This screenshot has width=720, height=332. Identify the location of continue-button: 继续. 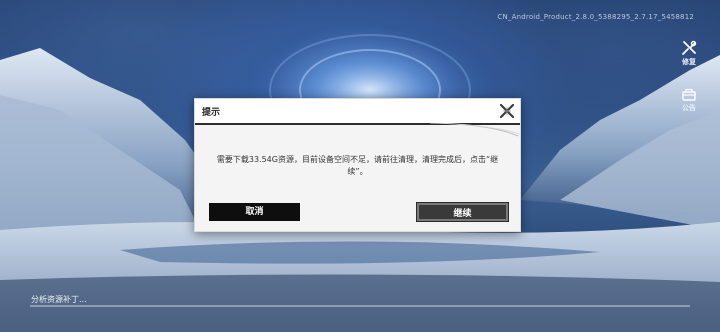
(462, 212).